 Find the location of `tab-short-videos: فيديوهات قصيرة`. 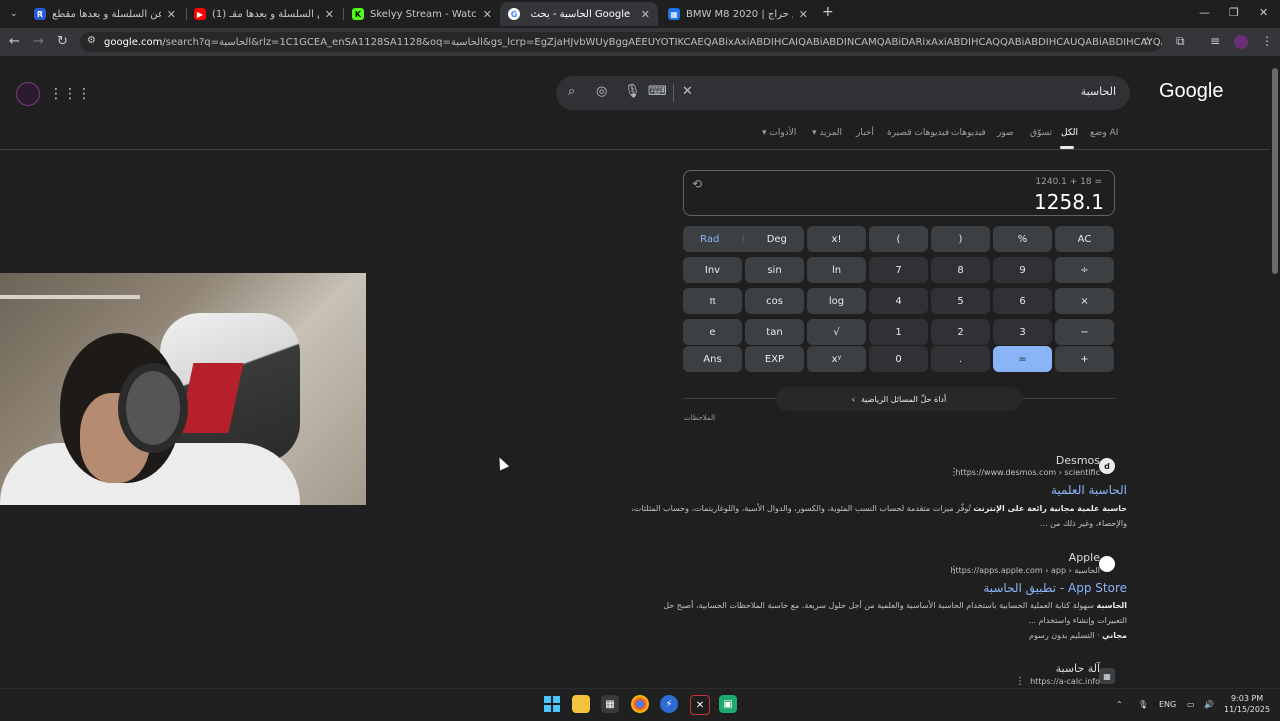

tab-short-videos: فيديوهات قصيرة is located at coordinates (918, 133).